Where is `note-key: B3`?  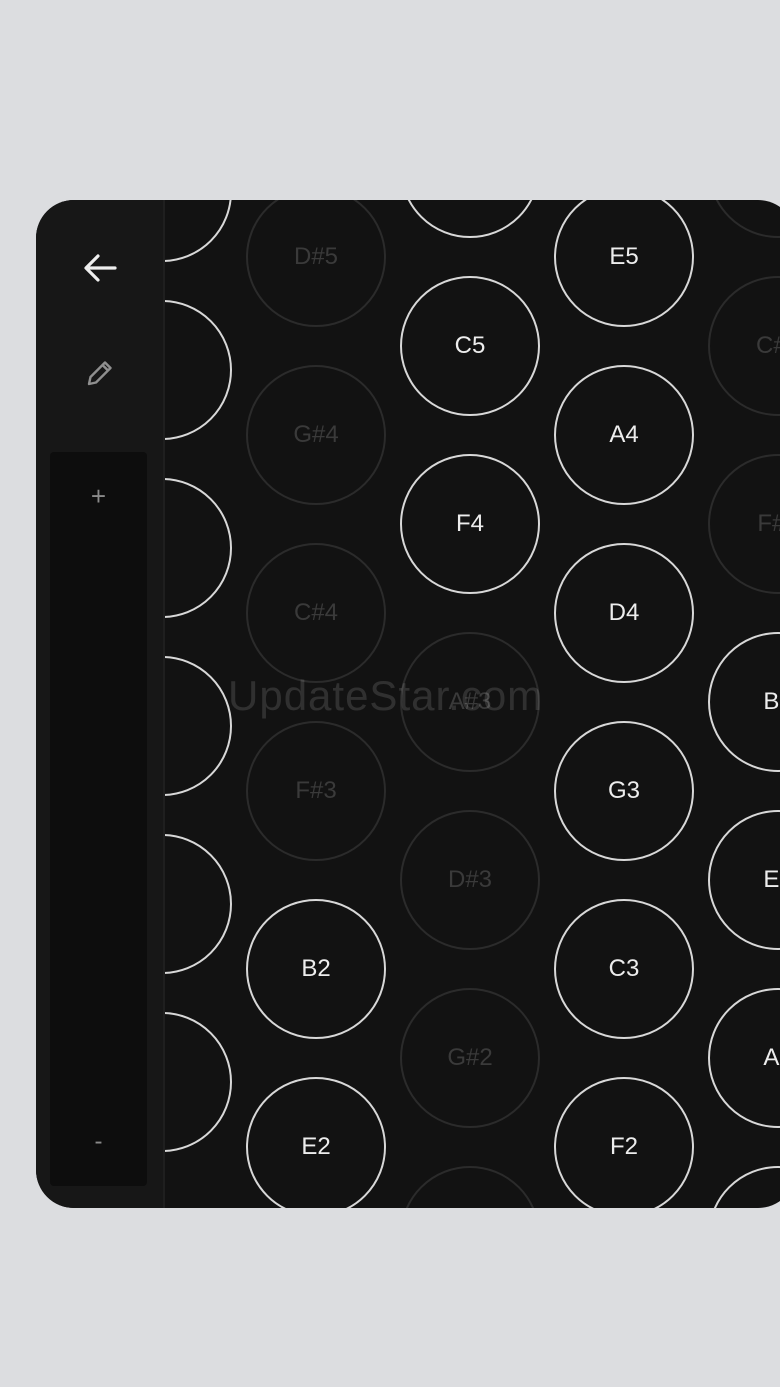
note-key: B3 is located at coordinates (744, 702).